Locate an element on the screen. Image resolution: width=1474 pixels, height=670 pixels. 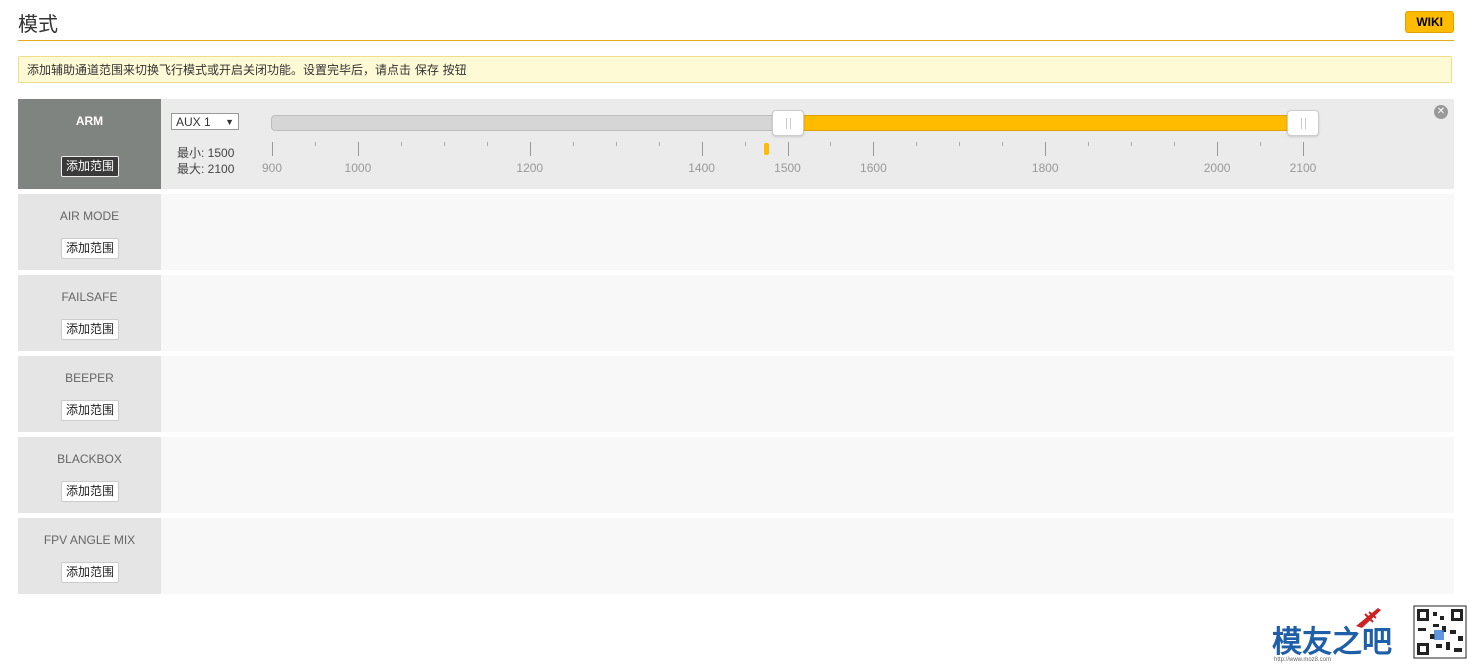
slider-min-handle is located at coordinates (787, 123).